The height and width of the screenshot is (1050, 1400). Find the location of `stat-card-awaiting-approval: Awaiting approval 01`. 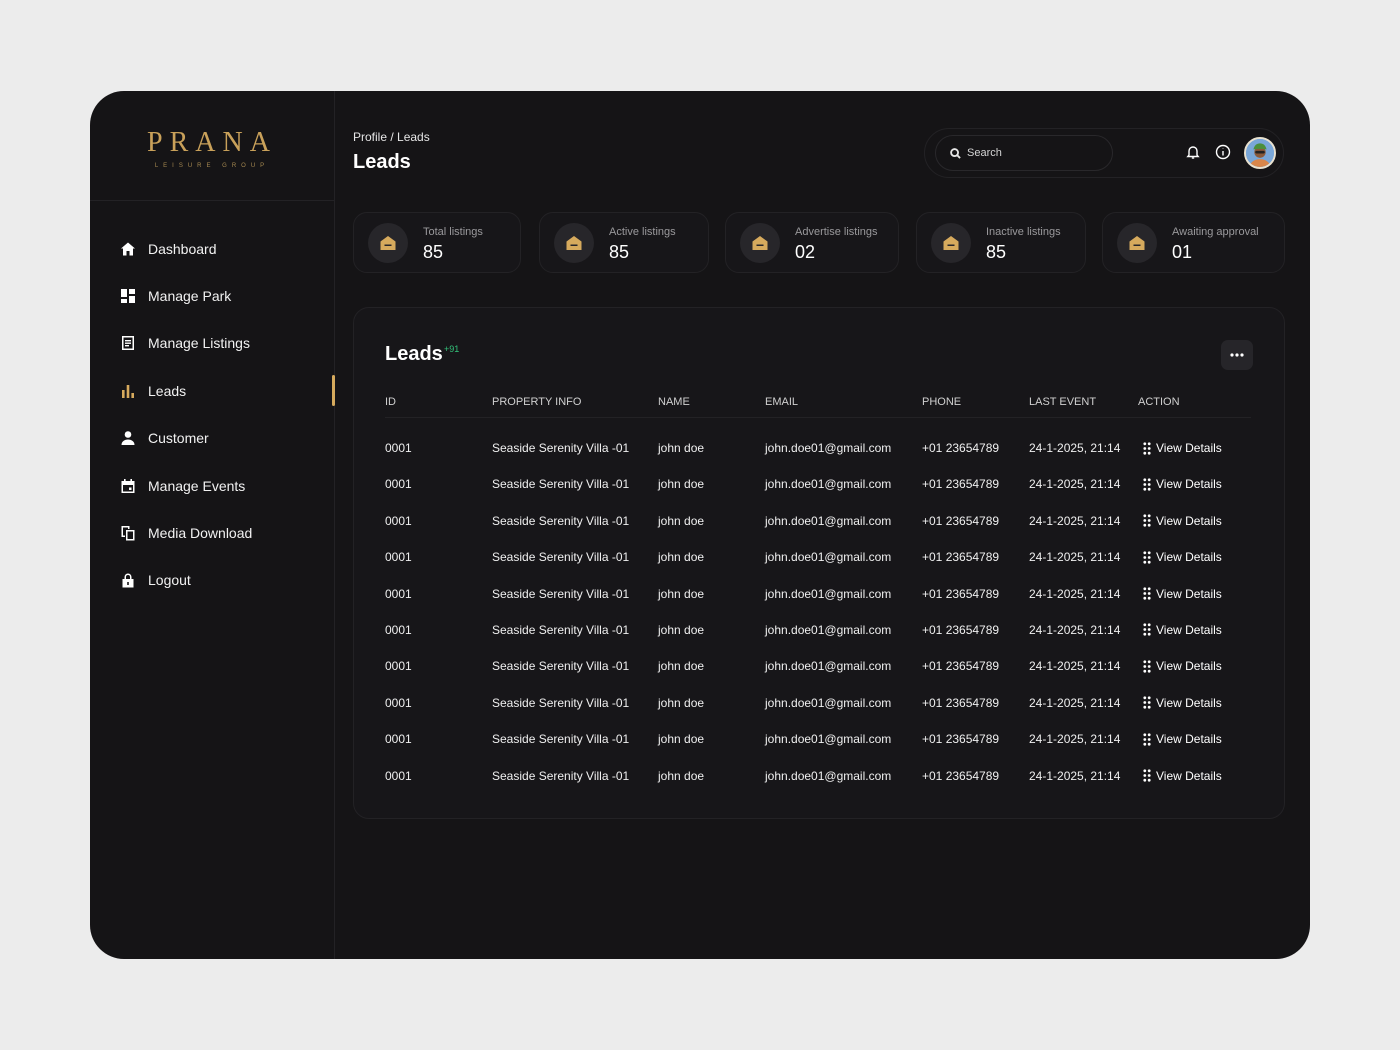

stat-card-awaiting-approval: Awaiting approval 01 is located at coordinates (1193, 242).